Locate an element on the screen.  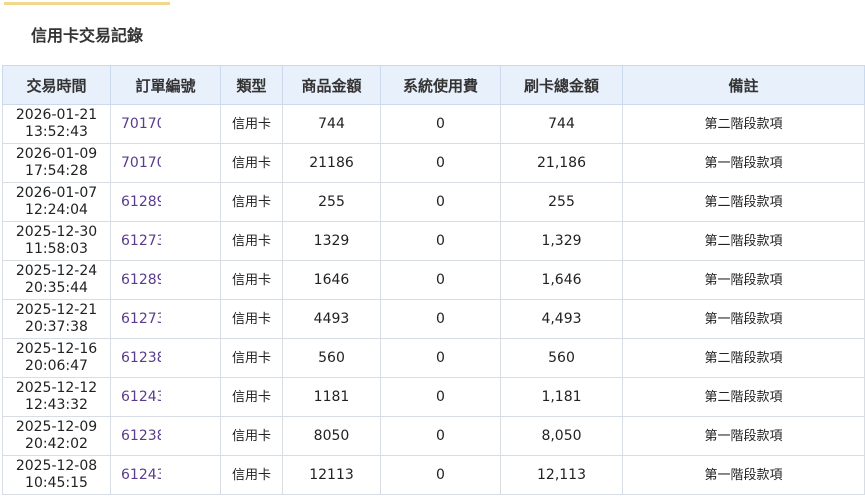
cell-date: 2025-12-21 is located at coordinates (56, 310).